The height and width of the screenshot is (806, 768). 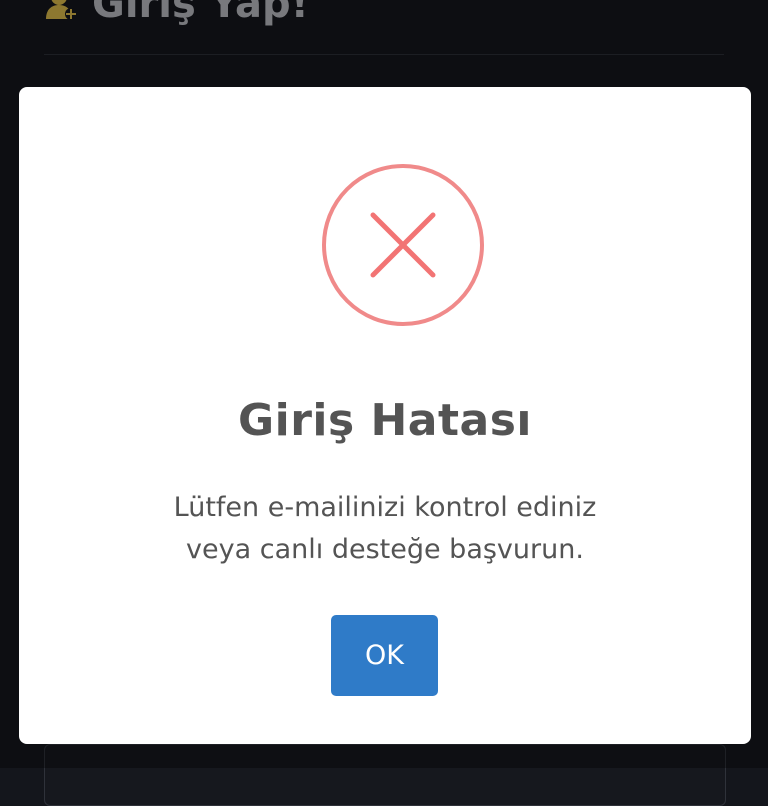 What do you see at coordinates (384, 655) in the screenshot?
I see `ok-button: OK` at bounding box center [384, 655].